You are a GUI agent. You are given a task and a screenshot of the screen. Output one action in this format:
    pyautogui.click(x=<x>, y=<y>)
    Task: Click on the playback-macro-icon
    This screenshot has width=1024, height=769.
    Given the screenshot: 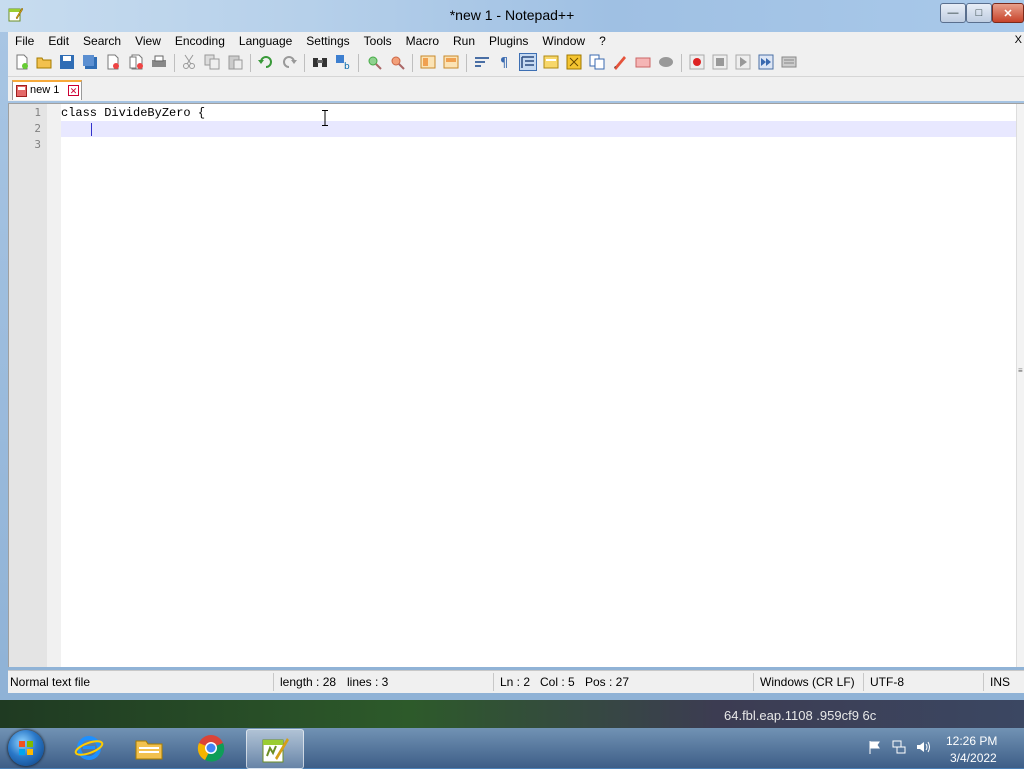 What is the action you would take?
    pyautogui.click(x=743, y=62)
    